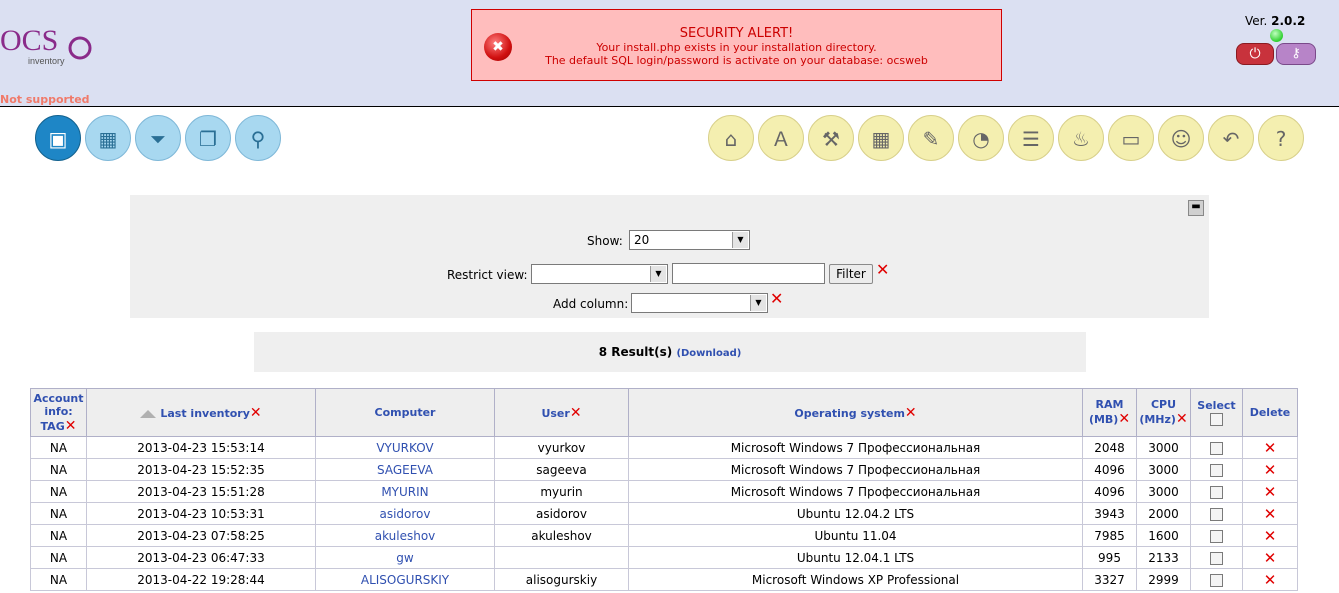  Describe the element at coordinates (1276, 35) in the screenshot. I see `status-led-icon` at that location.